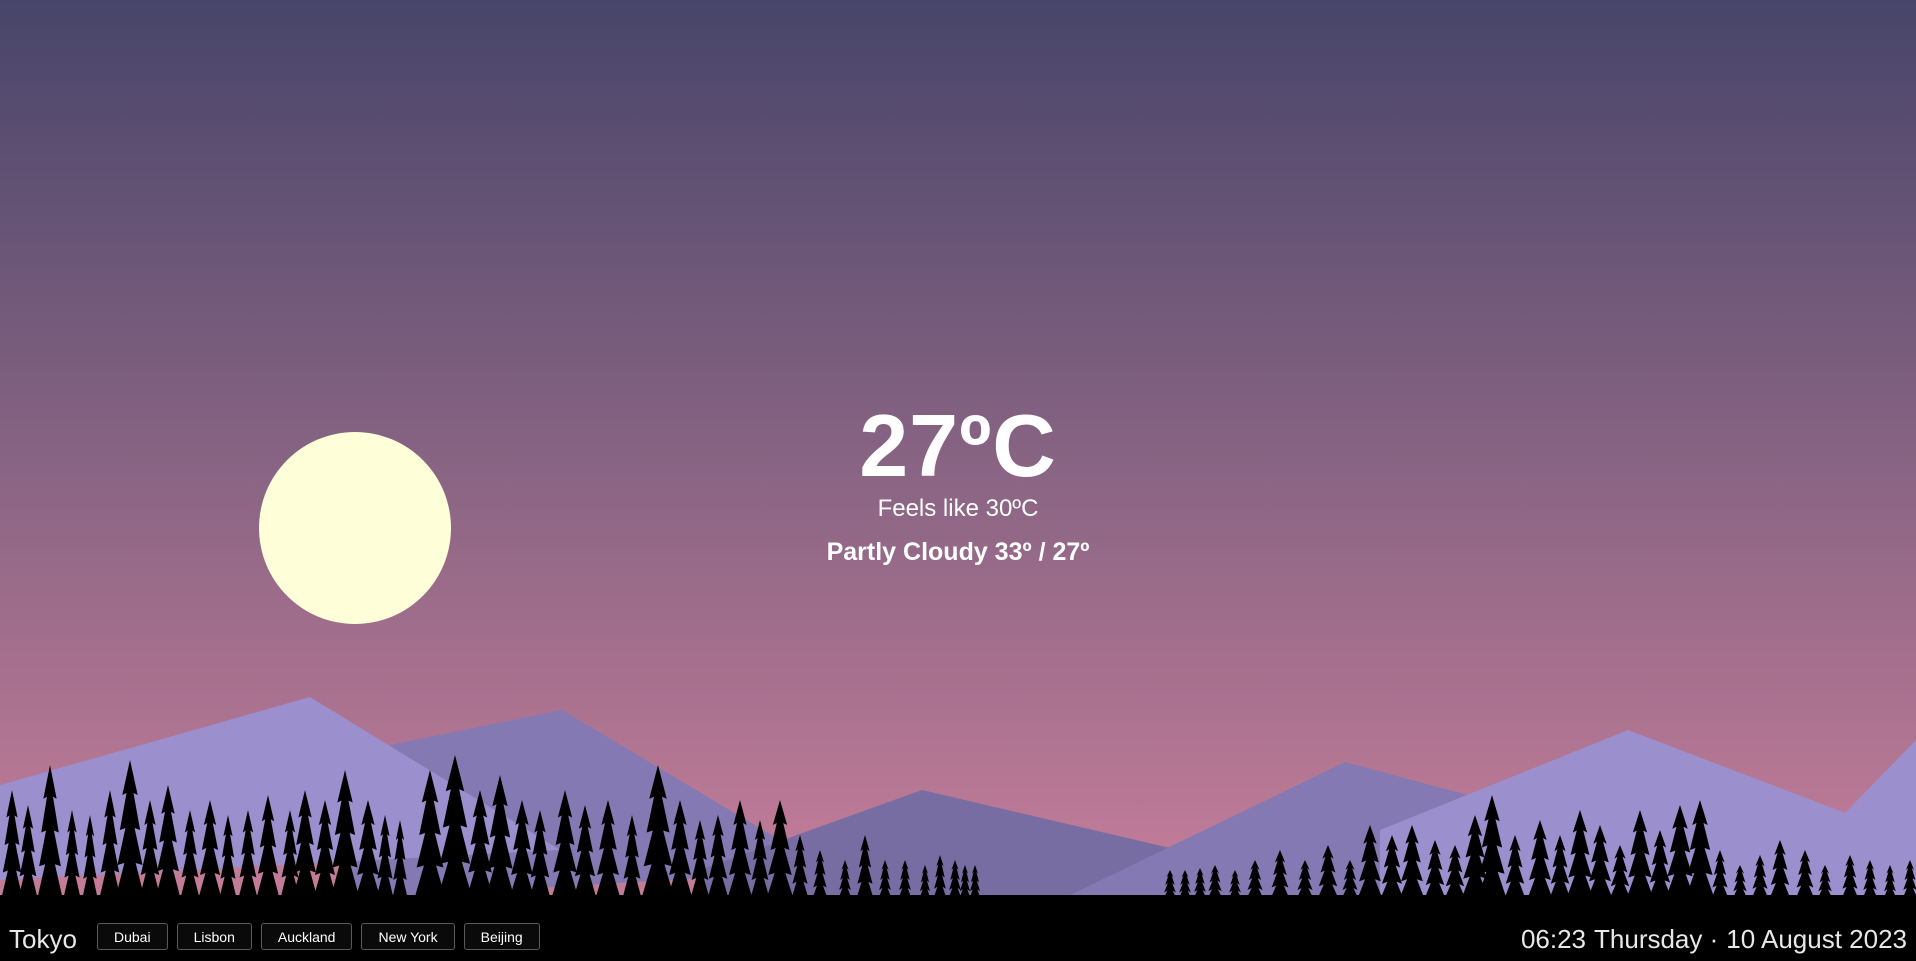 The width and height of the screenshot is (1916, 961). Describe the element at coordinates (958, 445) in the screenshot. I see `current-temperature: 27ºC` at that location.